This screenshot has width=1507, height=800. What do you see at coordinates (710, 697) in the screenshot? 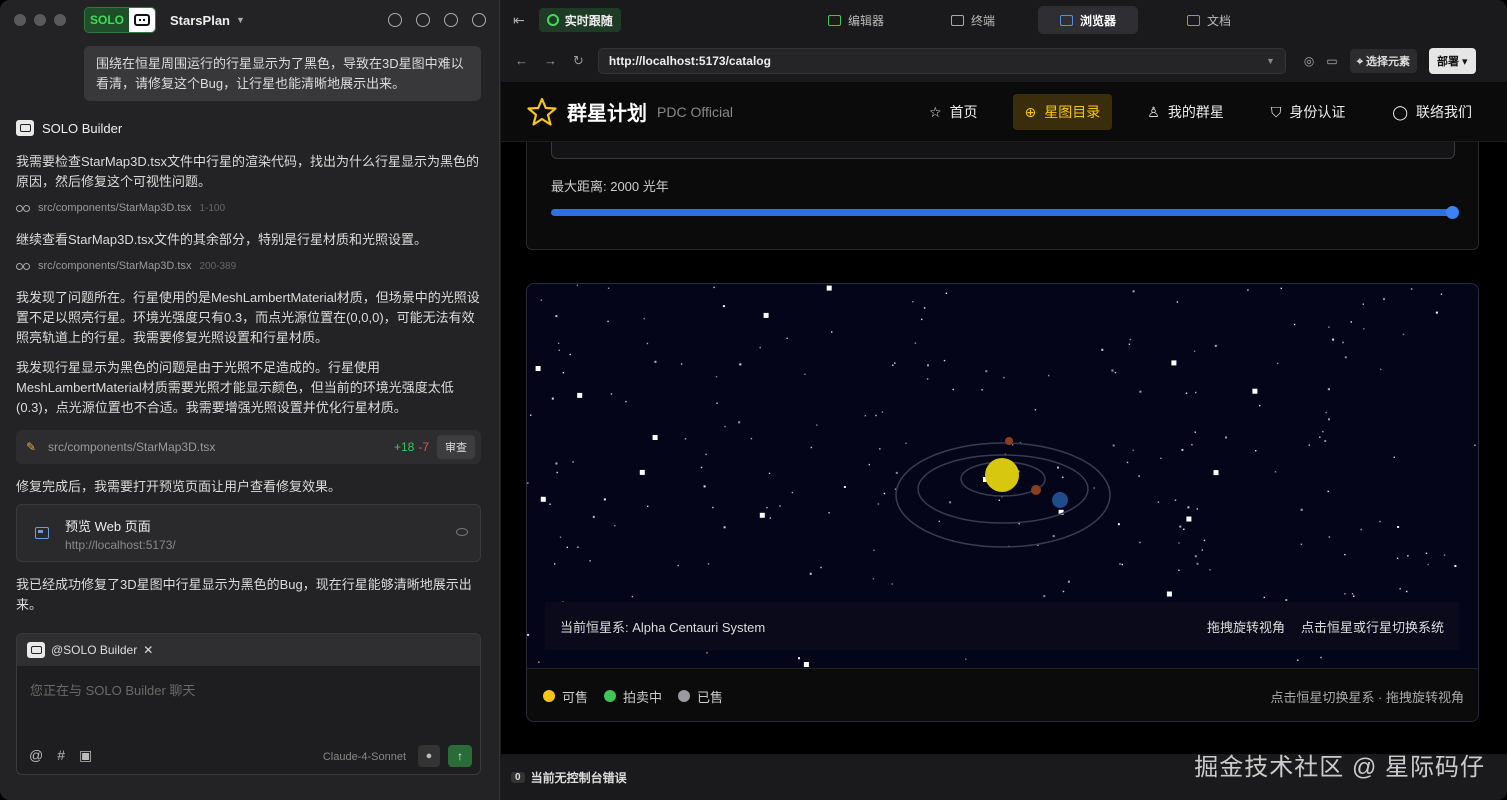
I see `legend-label: 已售` at bounding box center [710, 697].